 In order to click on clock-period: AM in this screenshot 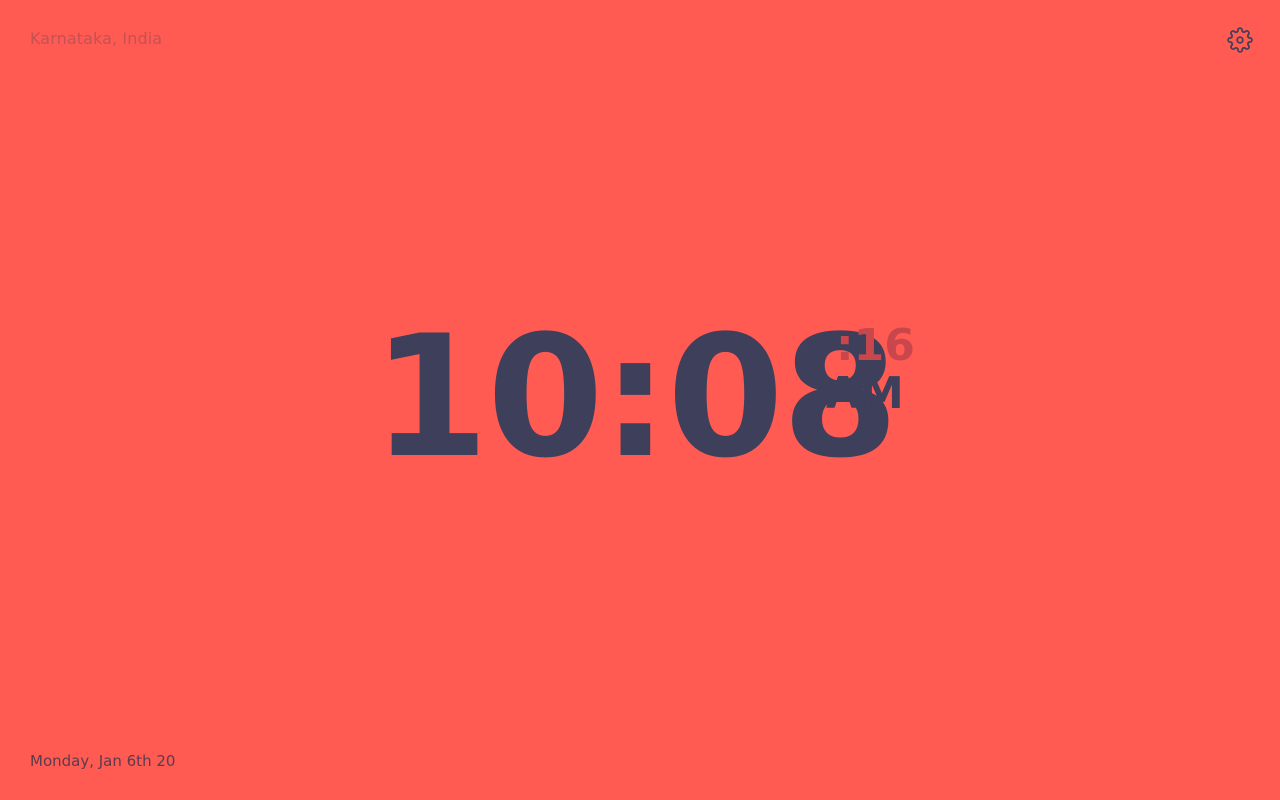, I will do `click(865, 393)`.